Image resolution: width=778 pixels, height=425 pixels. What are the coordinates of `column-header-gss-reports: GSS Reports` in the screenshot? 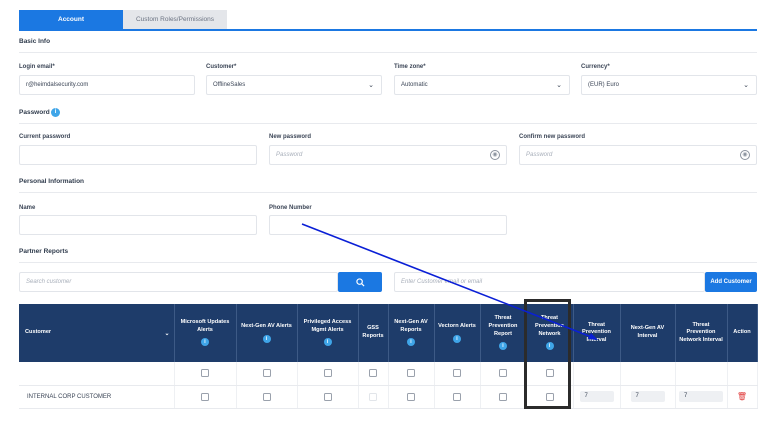 It's located at (373, 333).